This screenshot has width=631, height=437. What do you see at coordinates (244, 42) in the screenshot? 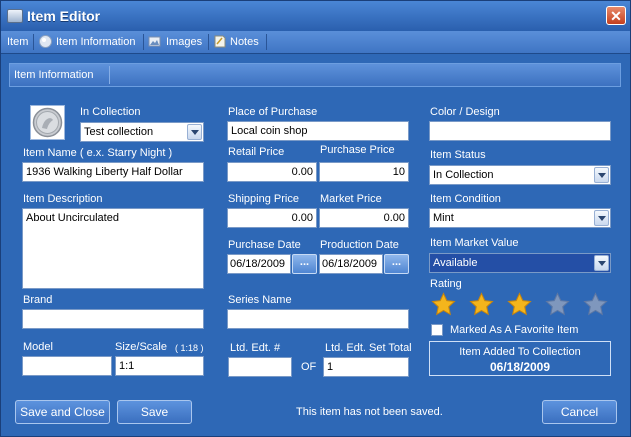
I see `tab-notes-label: Notes` at bounding box center [244, 42].